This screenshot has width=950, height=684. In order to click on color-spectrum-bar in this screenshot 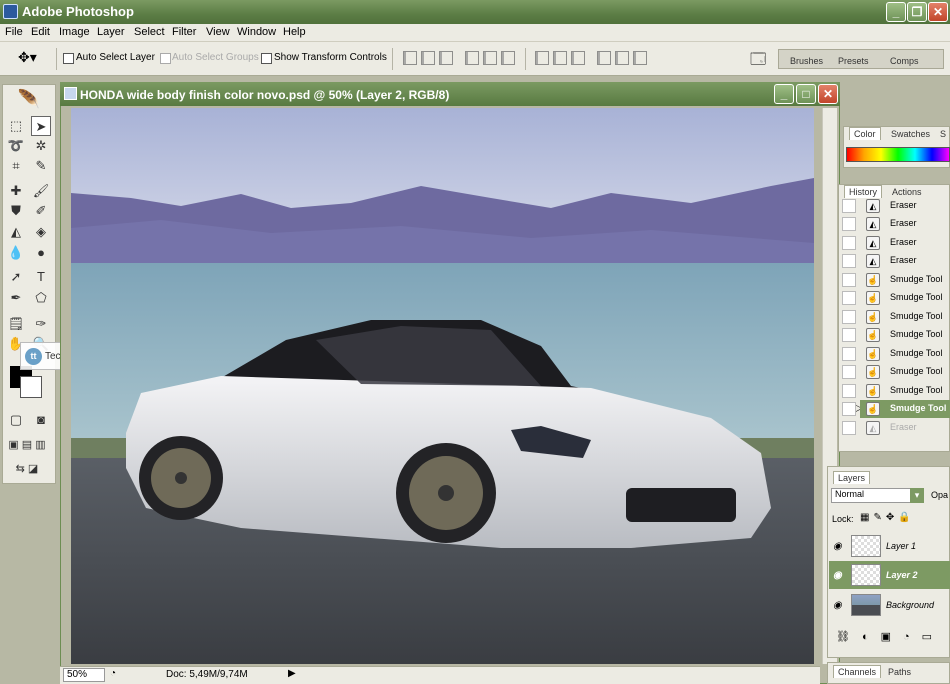, I will do `click(898, 154)`.